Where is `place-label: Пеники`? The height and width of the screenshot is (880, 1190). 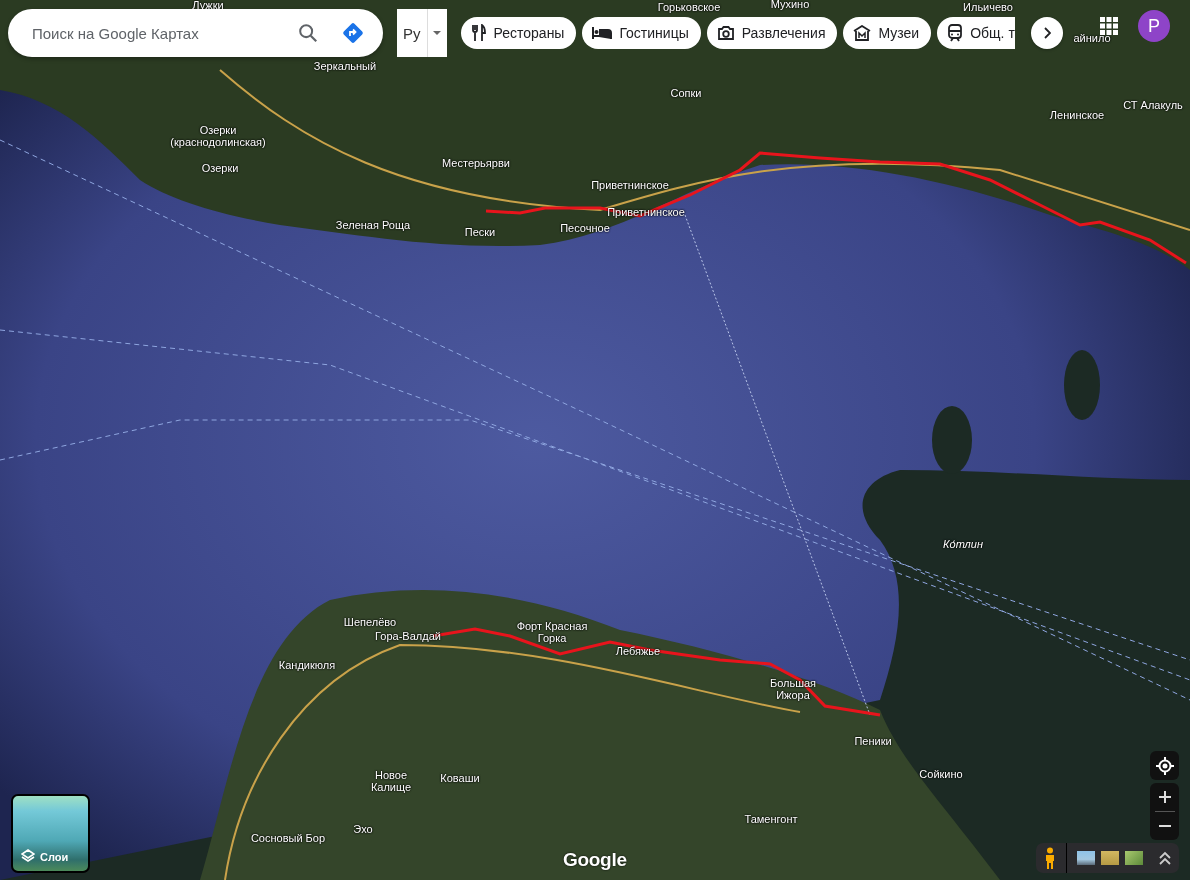 place-label: Пеники is located at coordinates (873, 741).